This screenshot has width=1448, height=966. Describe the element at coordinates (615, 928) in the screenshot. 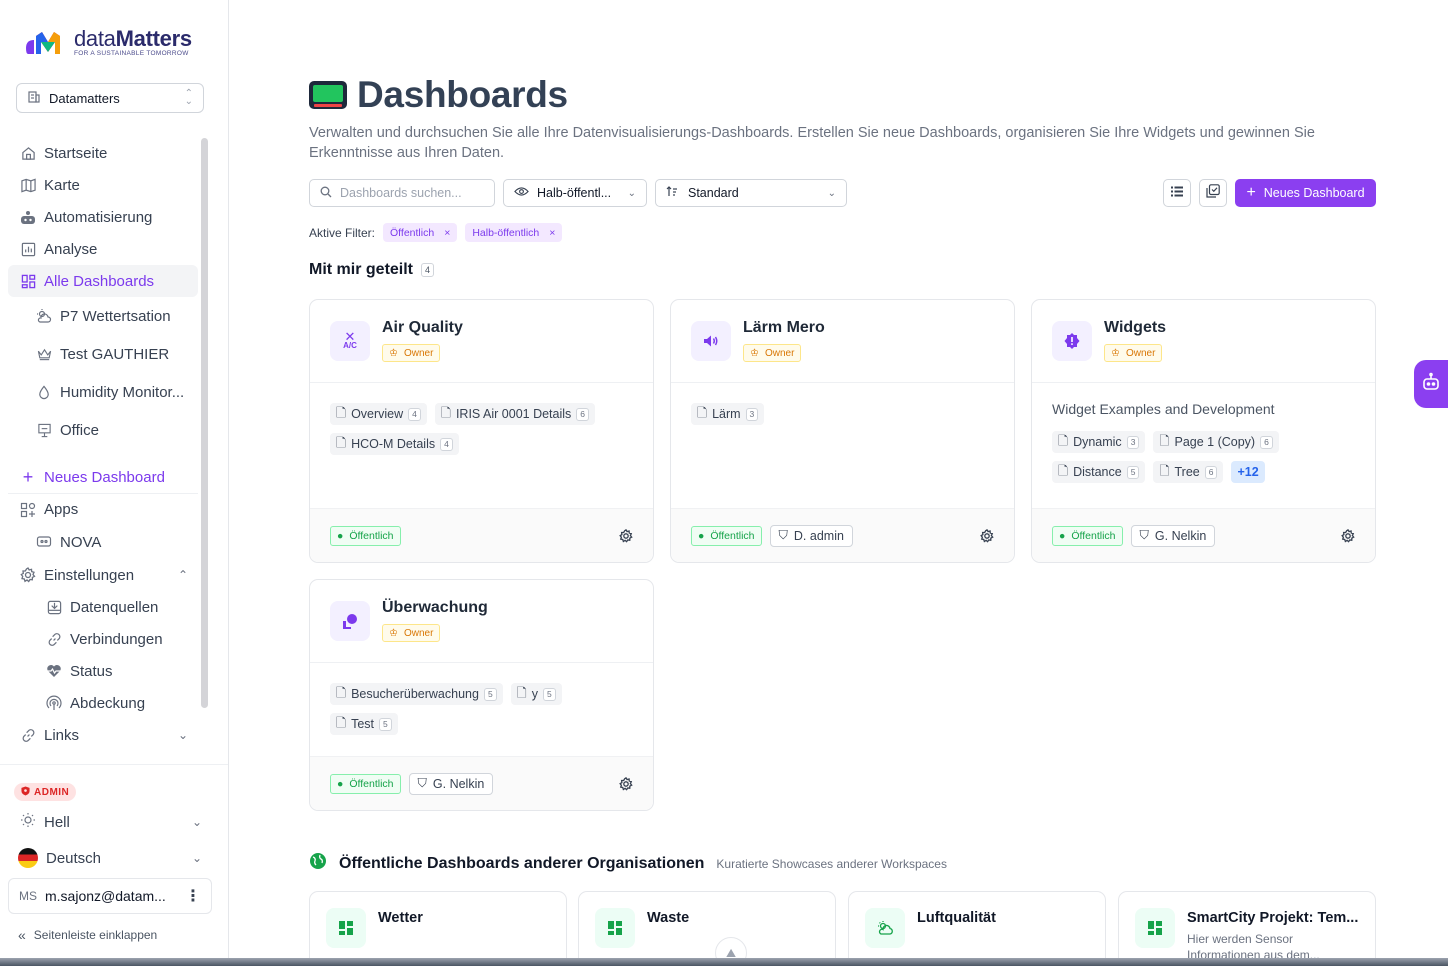

I see `layout-grid-icon` at that location.